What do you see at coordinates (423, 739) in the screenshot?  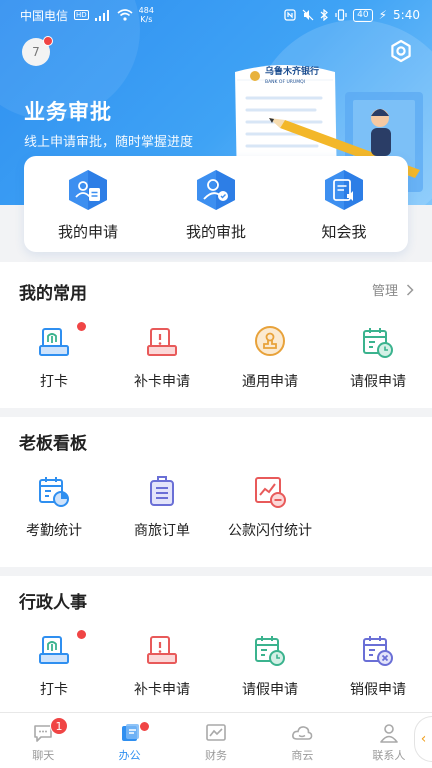 I see `chevron-left-icon: ‹` at bounding box center [423, 739].